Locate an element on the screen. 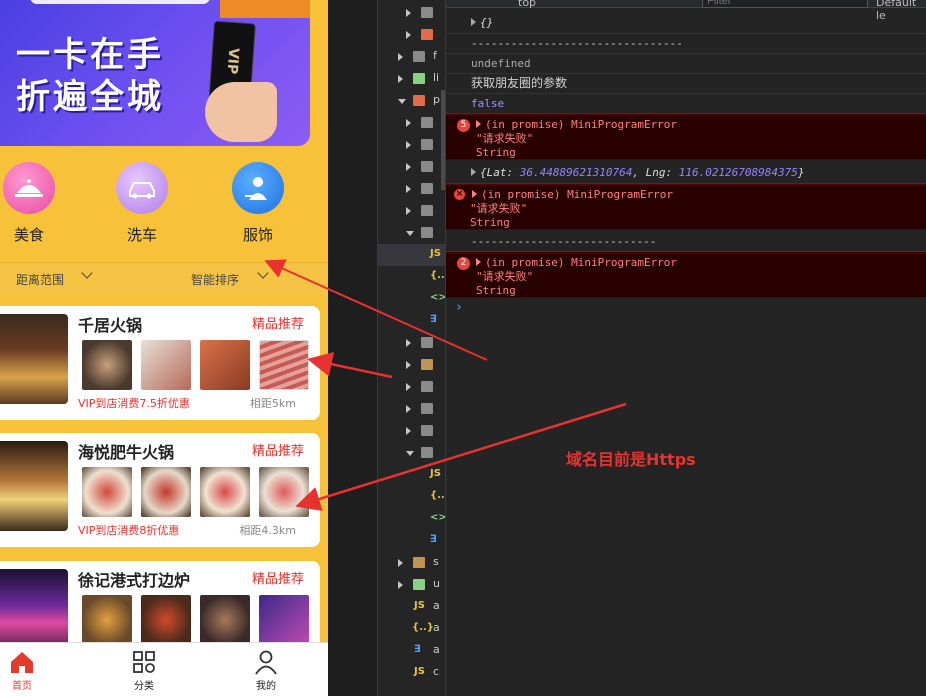 The width and height of the screenshot is (926, 696). tree-file-wxss: ∃ a is located at coordinates (412, 651).